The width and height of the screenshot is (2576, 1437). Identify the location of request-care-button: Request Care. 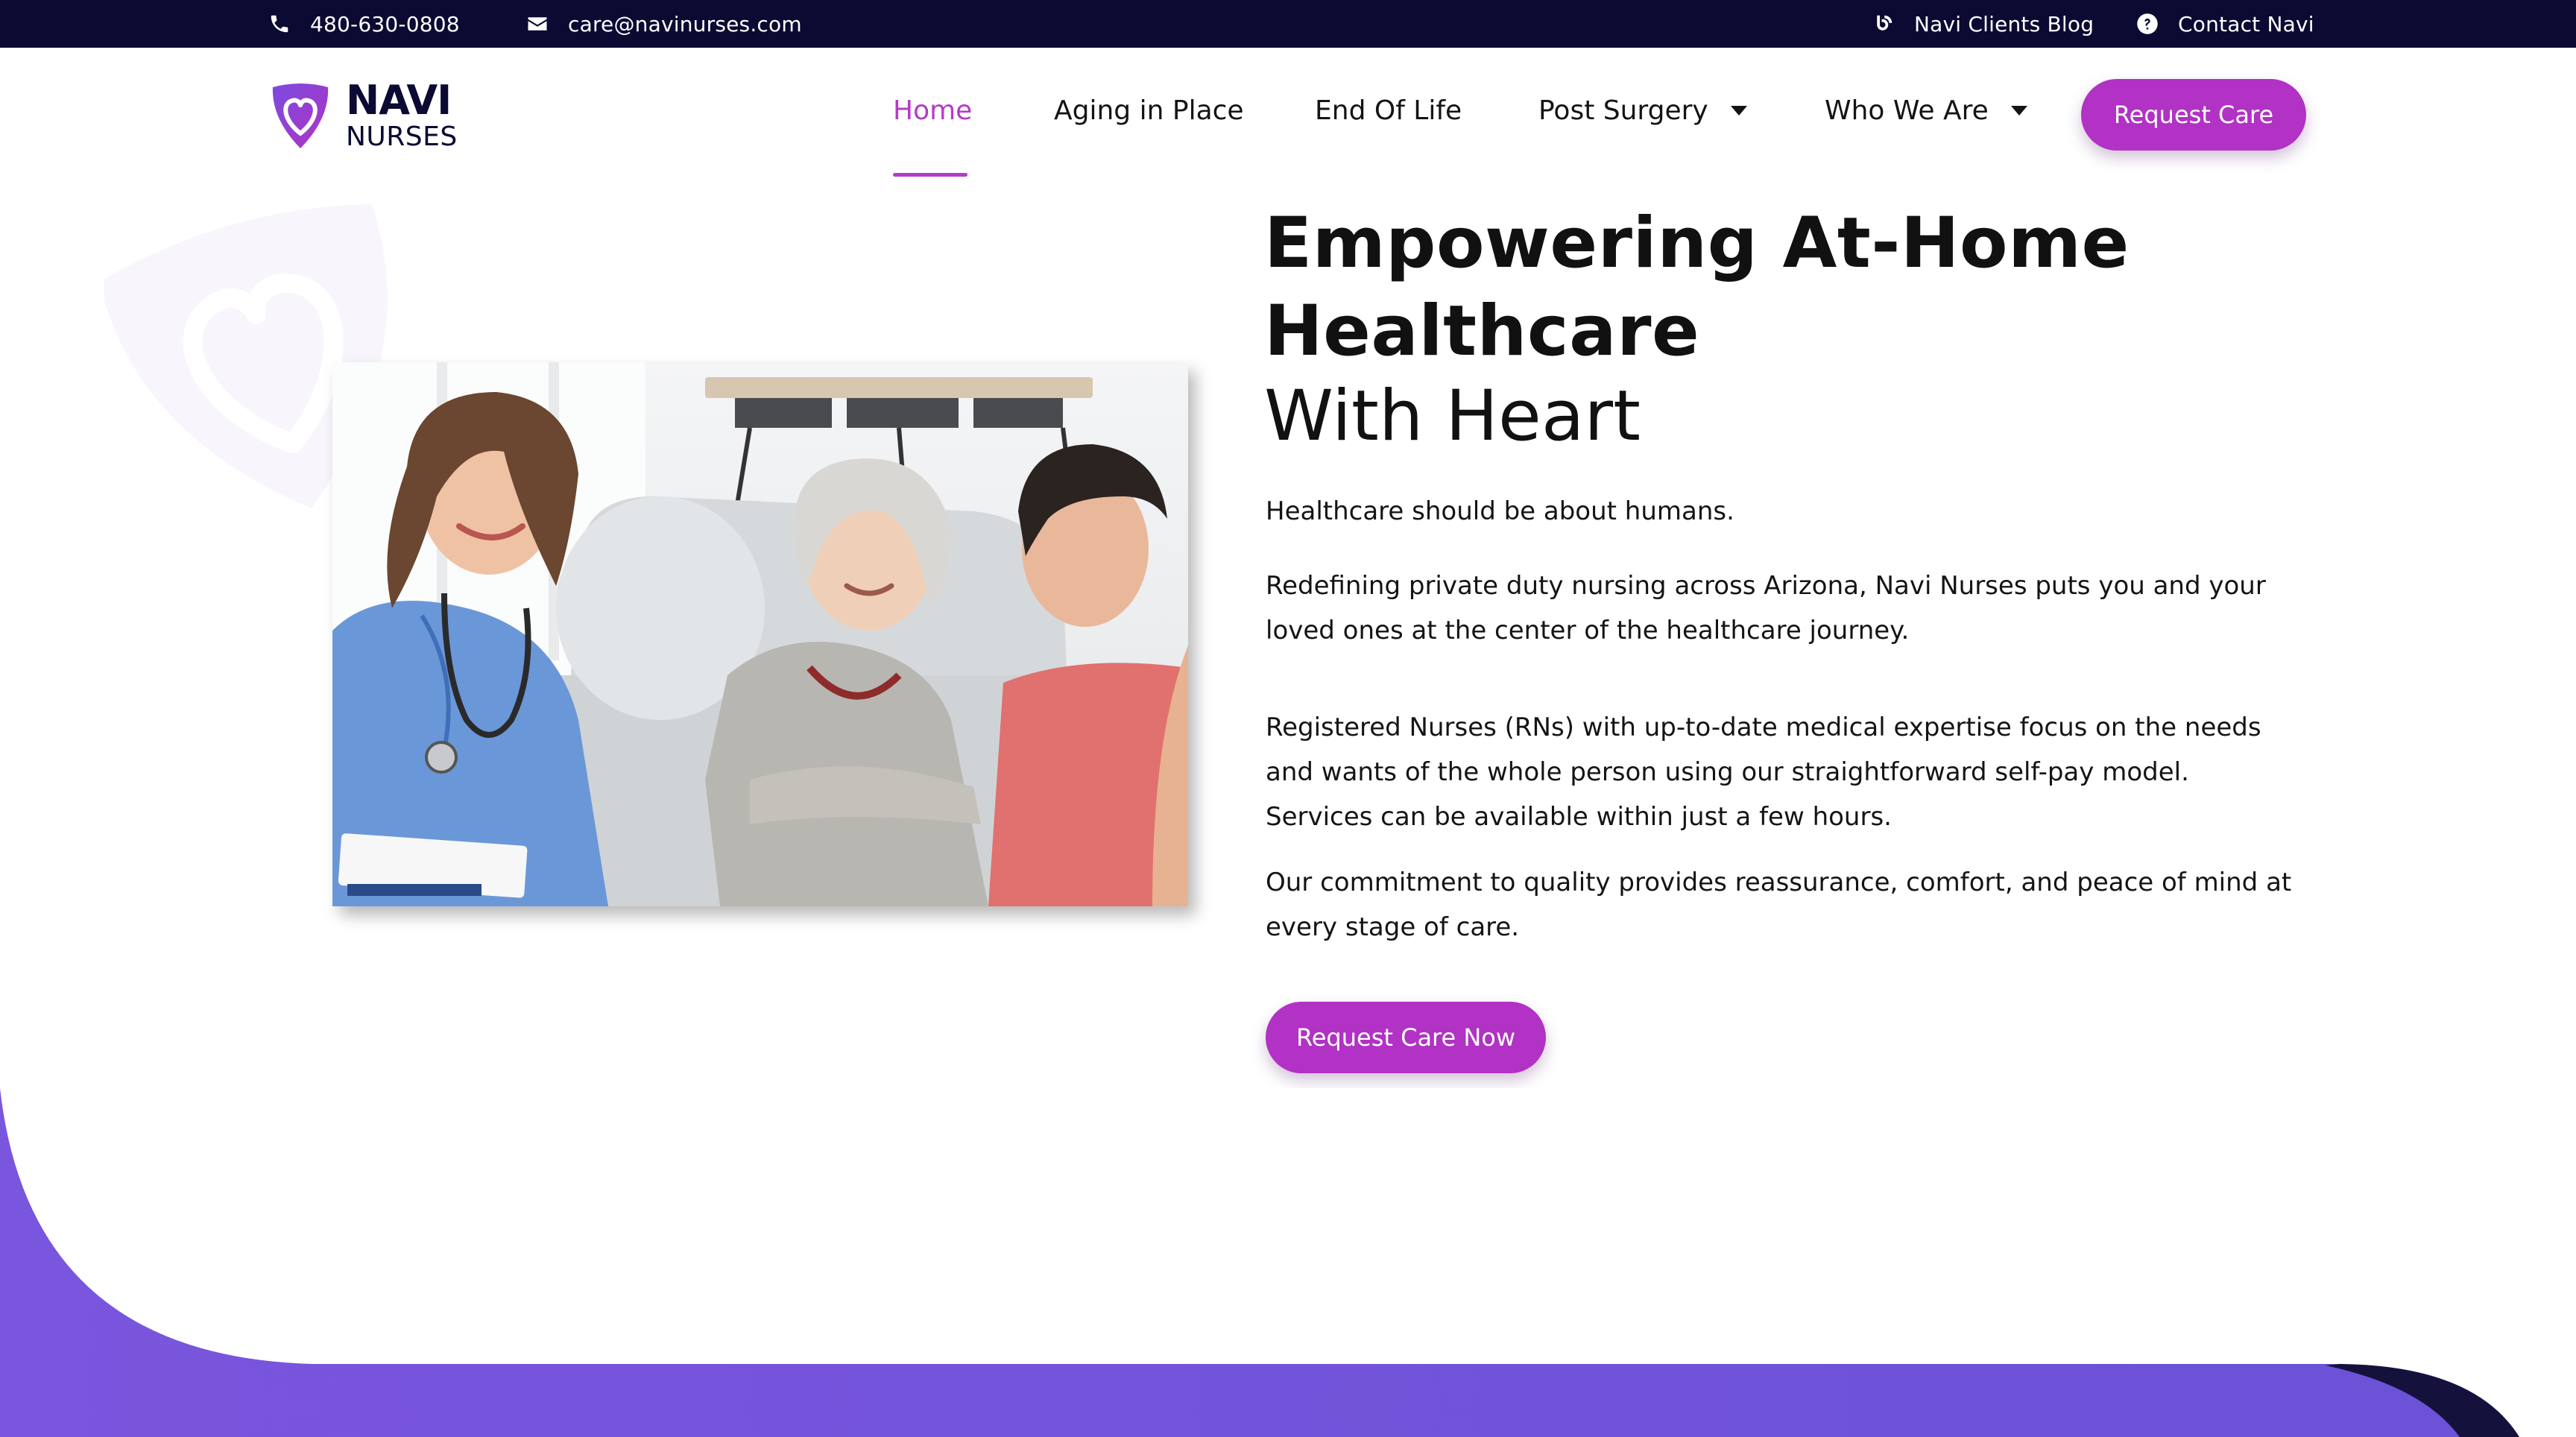
(2194, 115).